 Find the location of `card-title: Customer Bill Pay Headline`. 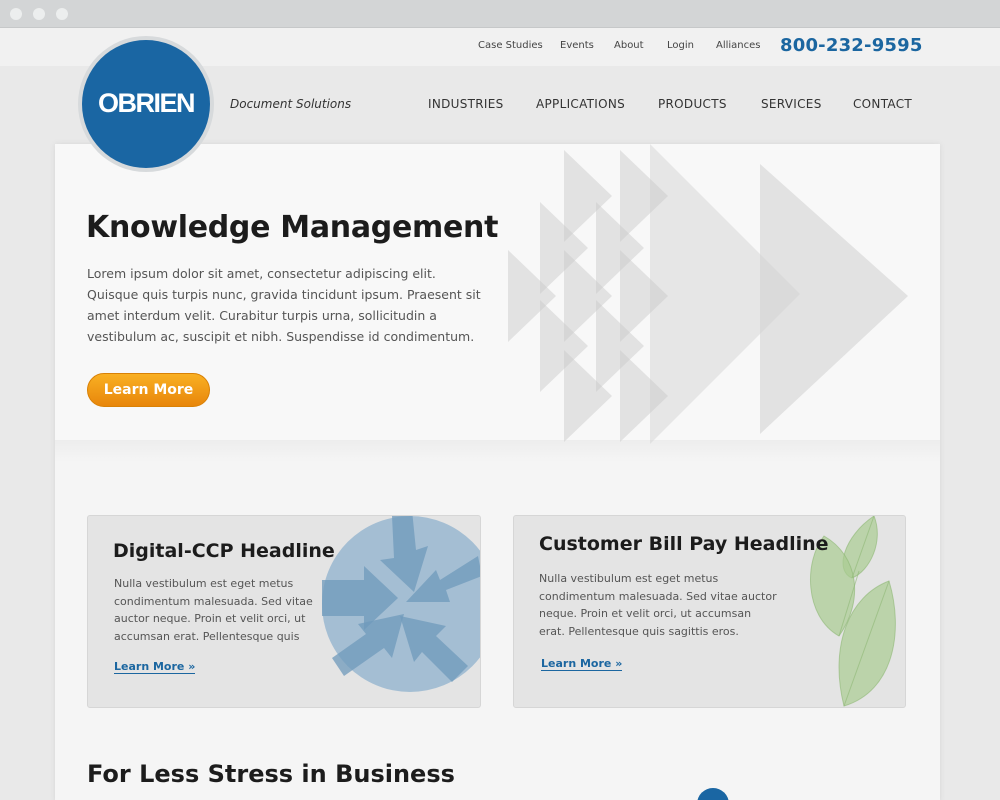

card-title: Customer Bill Pay Headline is located at coordinates (684, 544).